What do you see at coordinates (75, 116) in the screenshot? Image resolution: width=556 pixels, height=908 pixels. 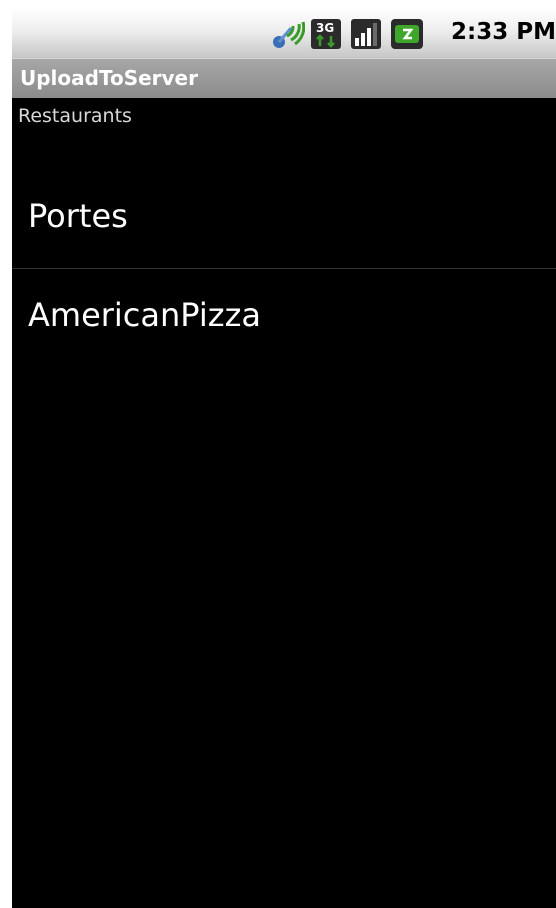 I see `list-header: Restaurants` at bounding box center [75, 116].